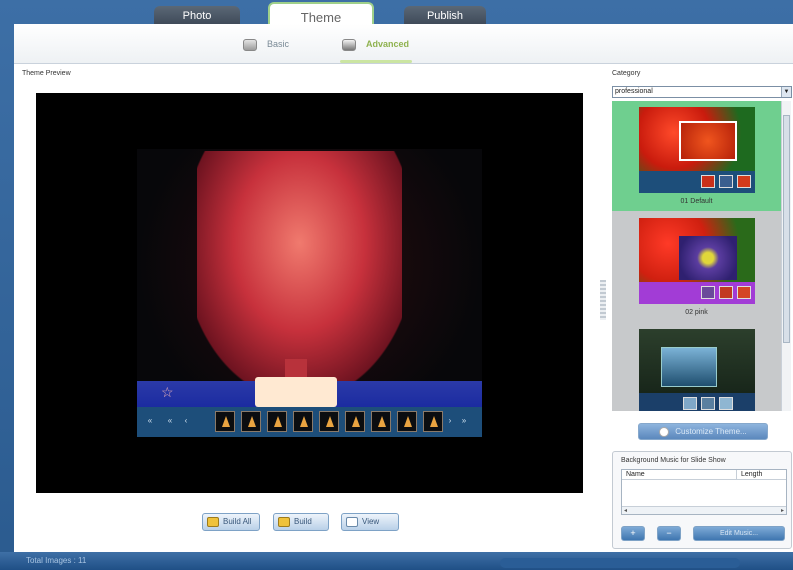 The height and width of the screenshot is (570, 793). I want to click on music-list: Name Length ◂ ▸, so click(704, 492).